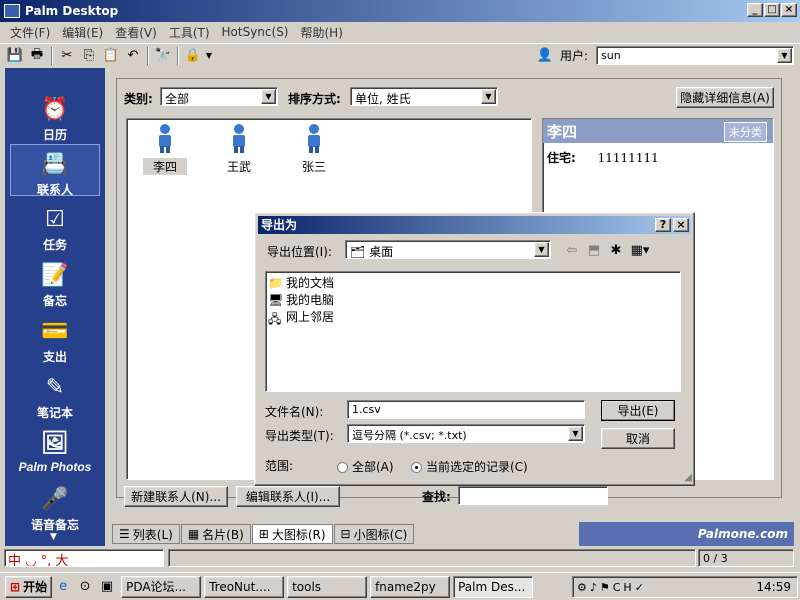 Image resolution: width=800 pixels, height=600 pixels. What do you see at coordinates (38, 560) in the screenshot?
I see `ime-text: 中 ◡ °, 大` at bounding box center [38, 560].